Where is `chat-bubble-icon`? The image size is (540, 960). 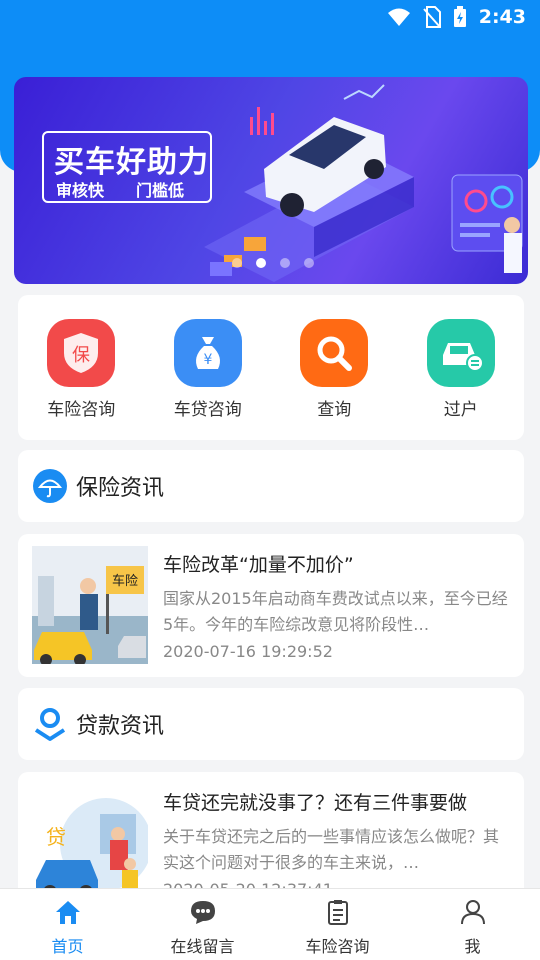
chat-bubble-icon is located at coordinates (202, 912).